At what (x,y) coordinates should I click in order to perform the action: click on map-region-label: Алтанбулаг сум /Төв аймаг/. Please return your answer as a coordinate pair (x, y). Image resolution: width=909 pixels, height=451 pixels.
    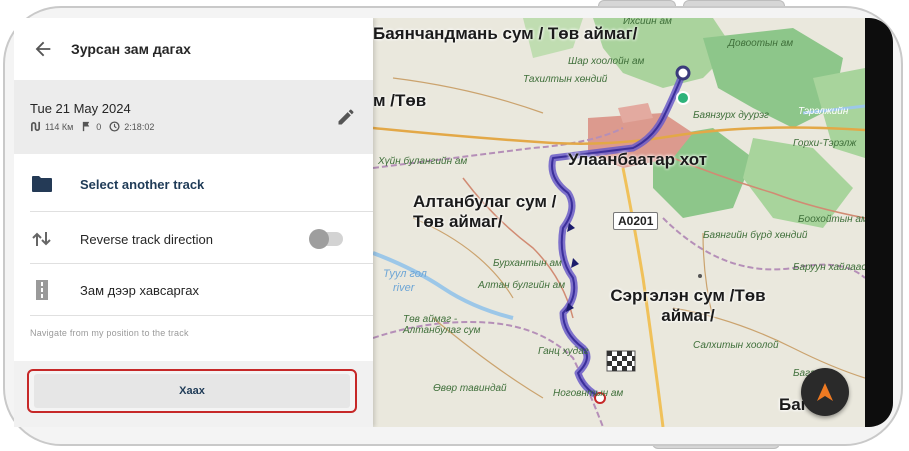
    Looking at the image, I should click on (485, 211).